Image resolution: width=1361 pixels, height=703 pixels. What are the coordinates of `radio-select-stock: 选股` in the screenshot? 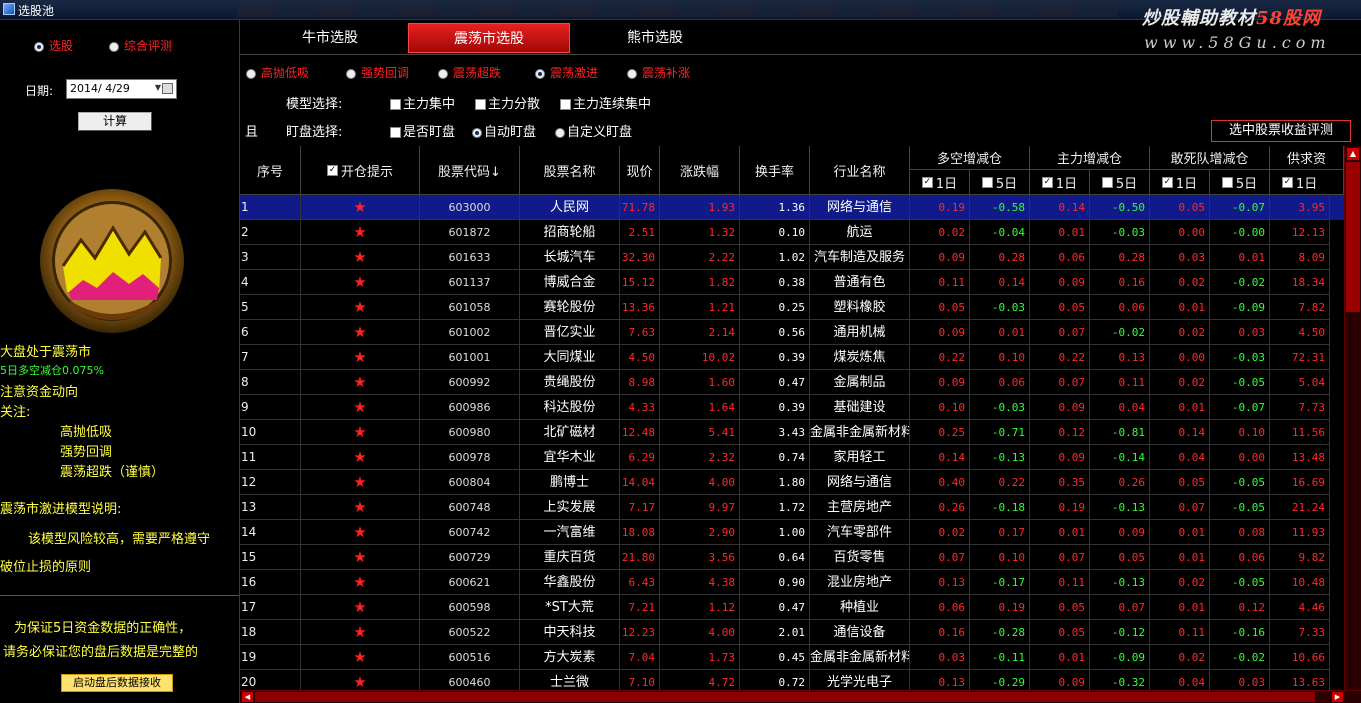 It's located at (53, 45).